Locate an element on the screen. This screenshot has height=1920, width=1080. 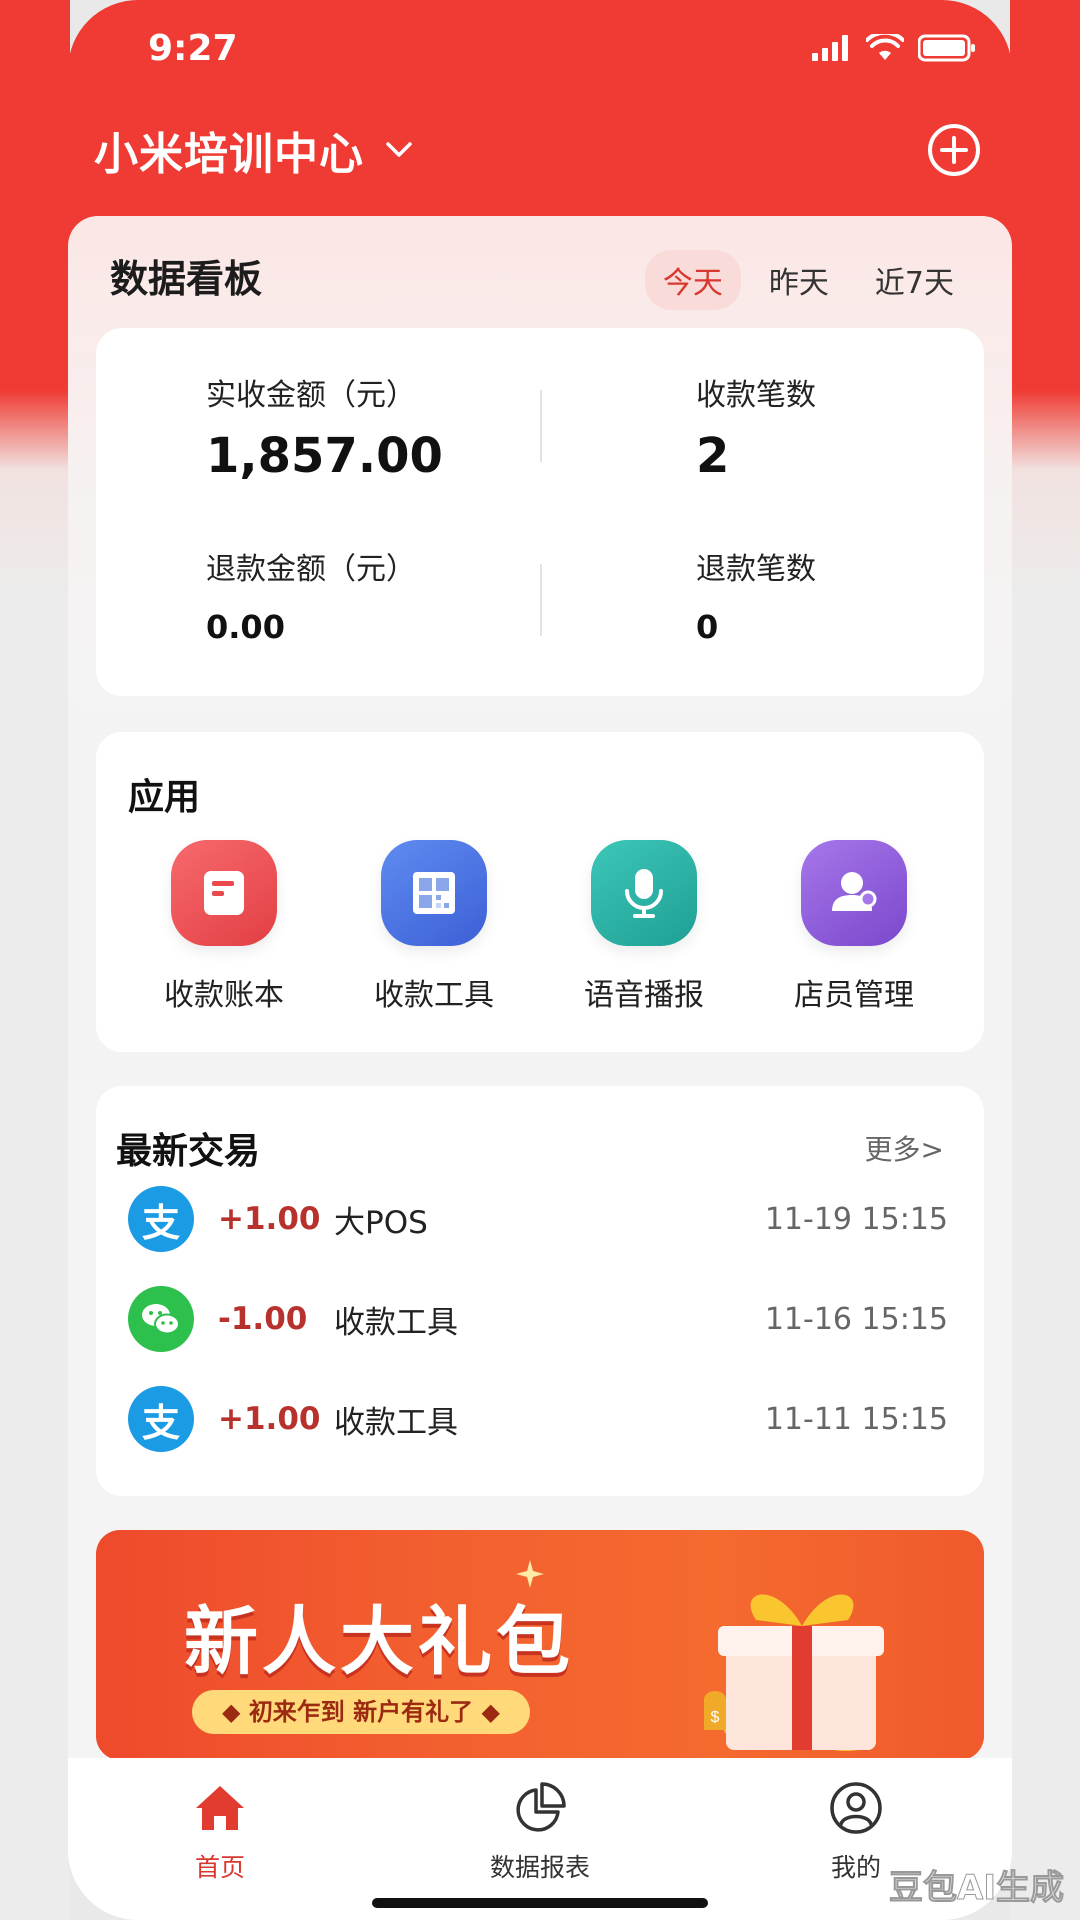
status-bar: 9:27 is located at coordinates (562, 48).